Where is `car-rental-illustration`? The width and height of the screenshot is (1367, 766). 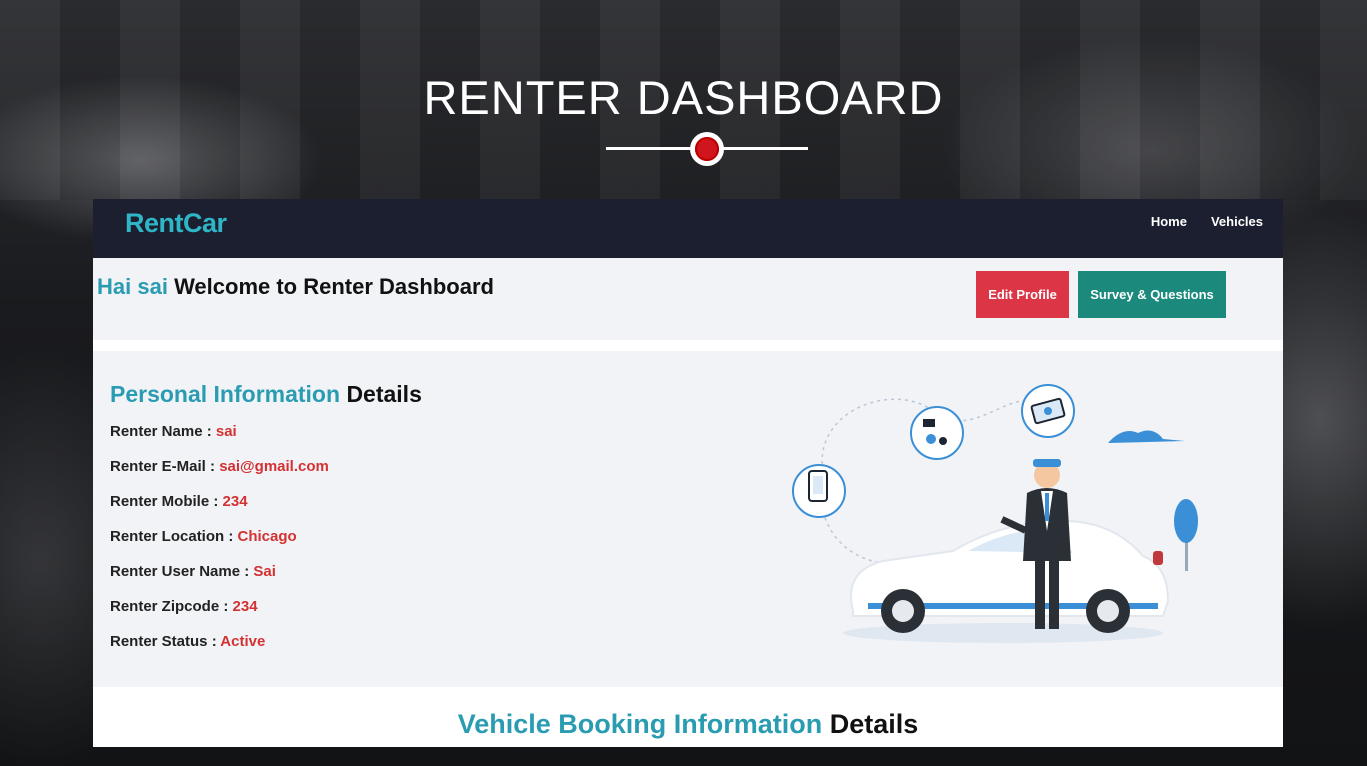
car-rental-illustration is located at coordinates (995, 513).